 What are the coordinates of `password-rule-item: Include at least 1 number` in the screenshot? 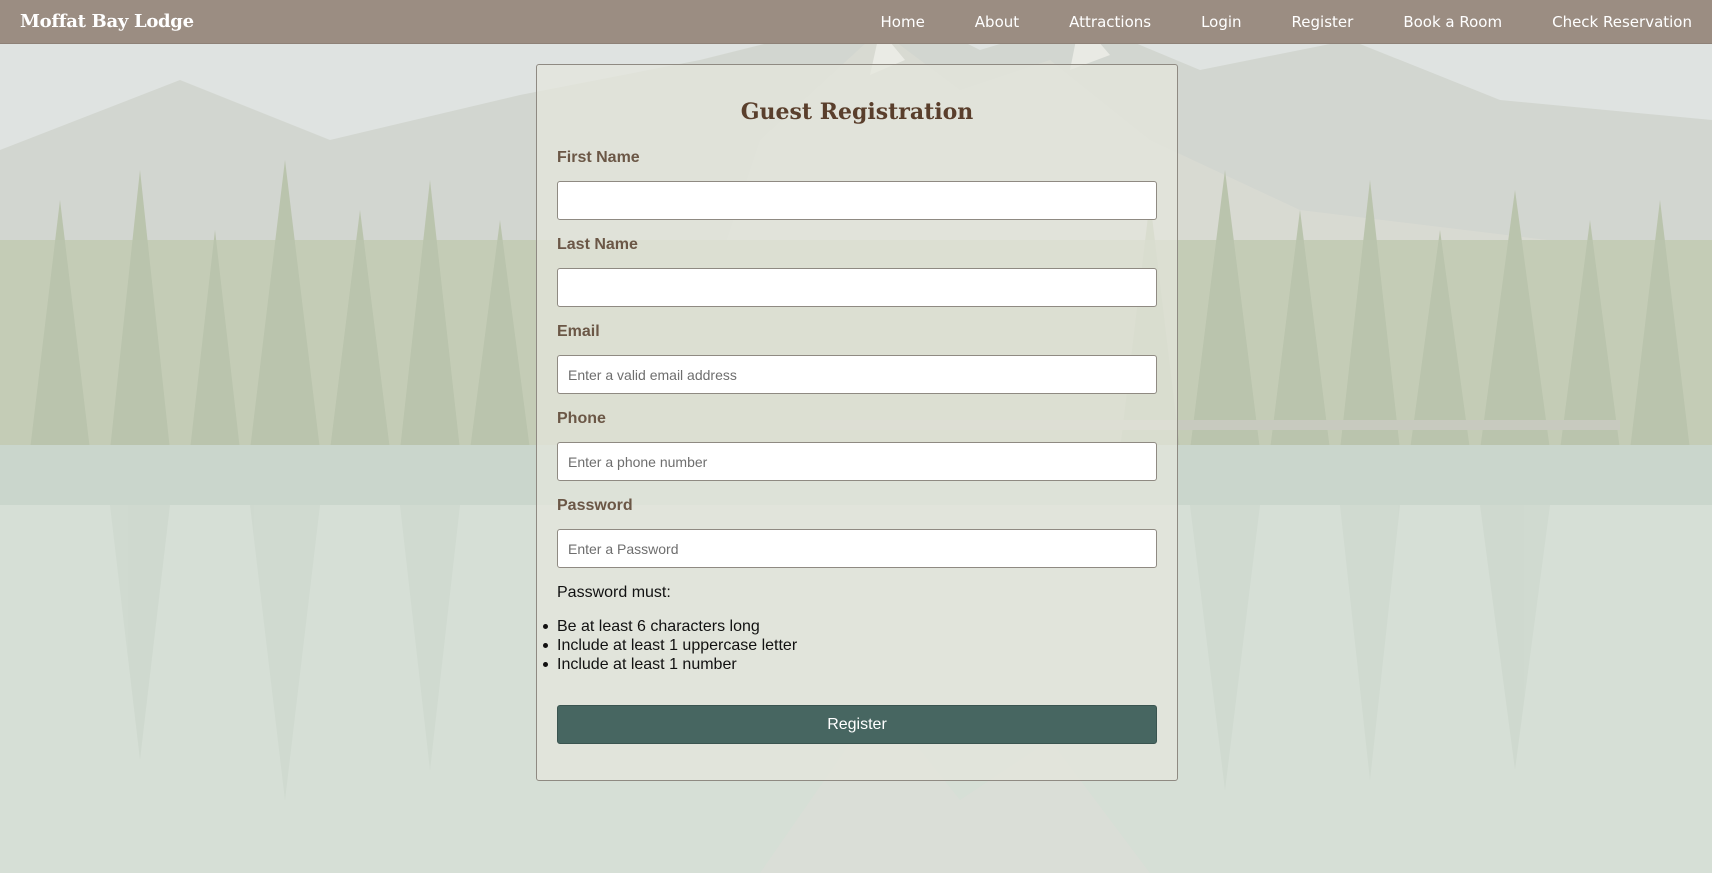 It's located at (669, 664).